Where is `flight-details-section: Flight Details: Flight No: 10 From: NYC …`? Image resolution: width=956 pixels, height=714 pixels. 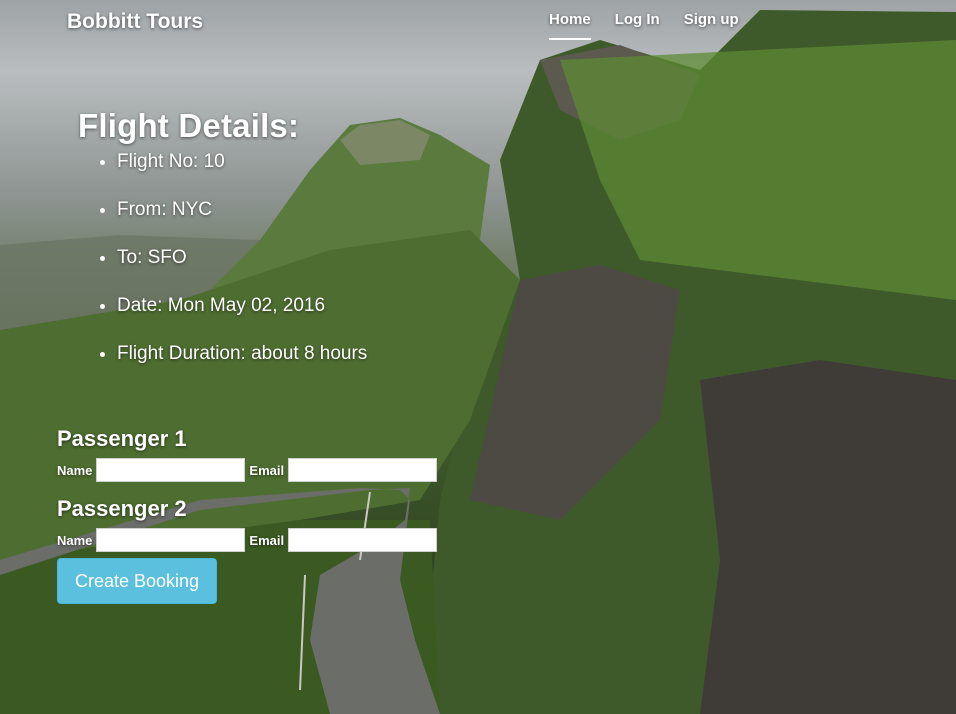
flight-details-section: Flight Details: Flight No: 10 From: NYC … is located at coordinates (222, 249).